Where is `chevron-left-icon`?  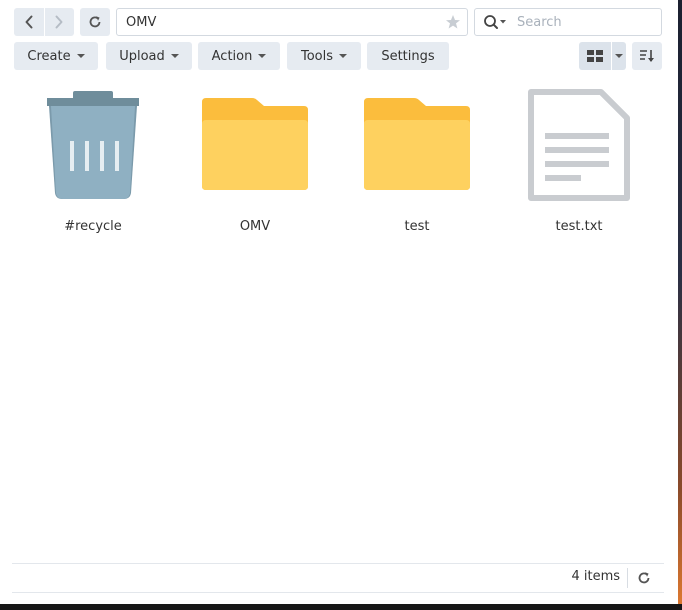
chevron-left-icon is located at coordinates (29, 22).